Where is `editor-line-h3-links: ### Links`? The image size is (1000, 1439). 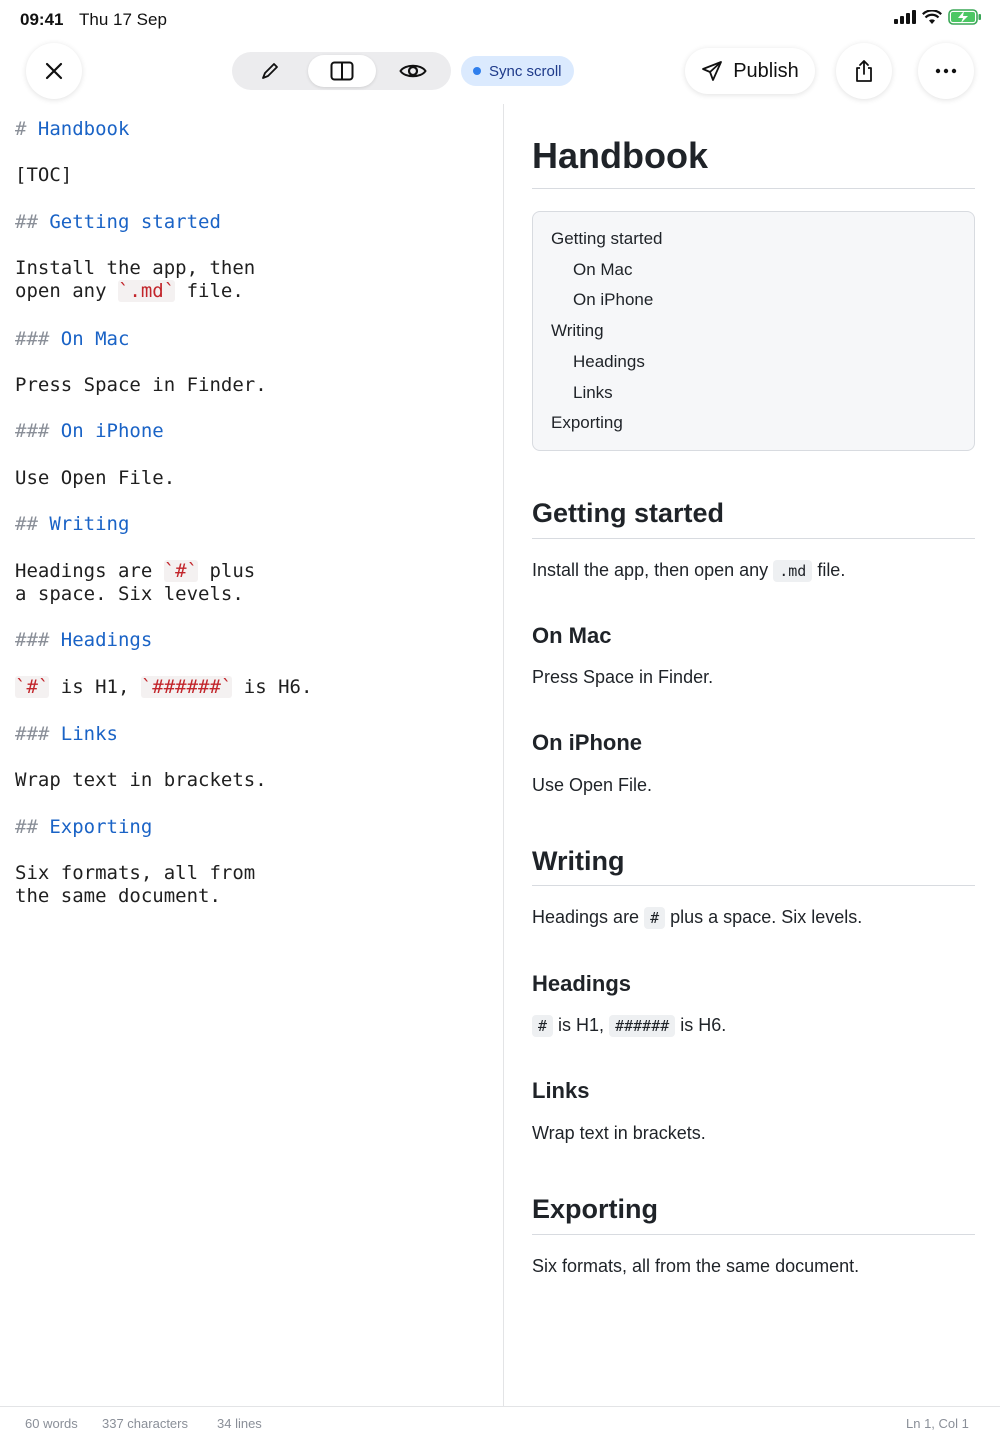 editor-line-h3-links: ### Links is located at coordinates (66, 735).